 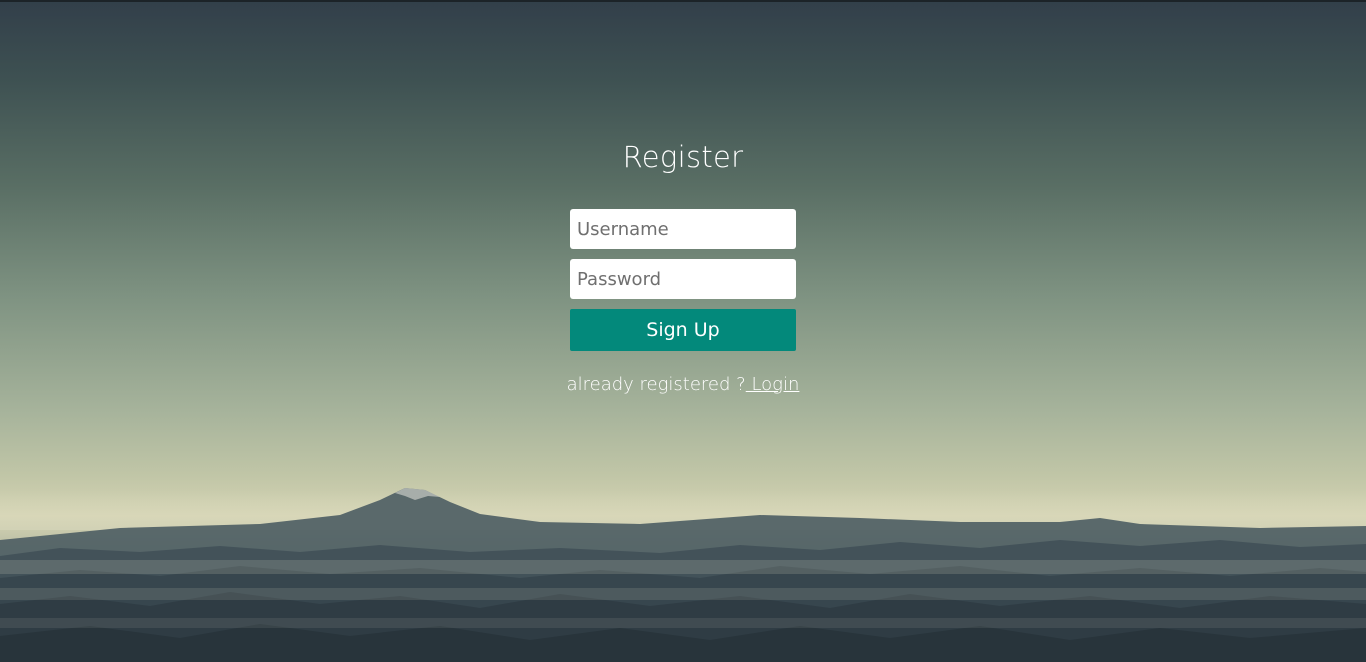 I want to click on password-input, so click(x=683, y=279).